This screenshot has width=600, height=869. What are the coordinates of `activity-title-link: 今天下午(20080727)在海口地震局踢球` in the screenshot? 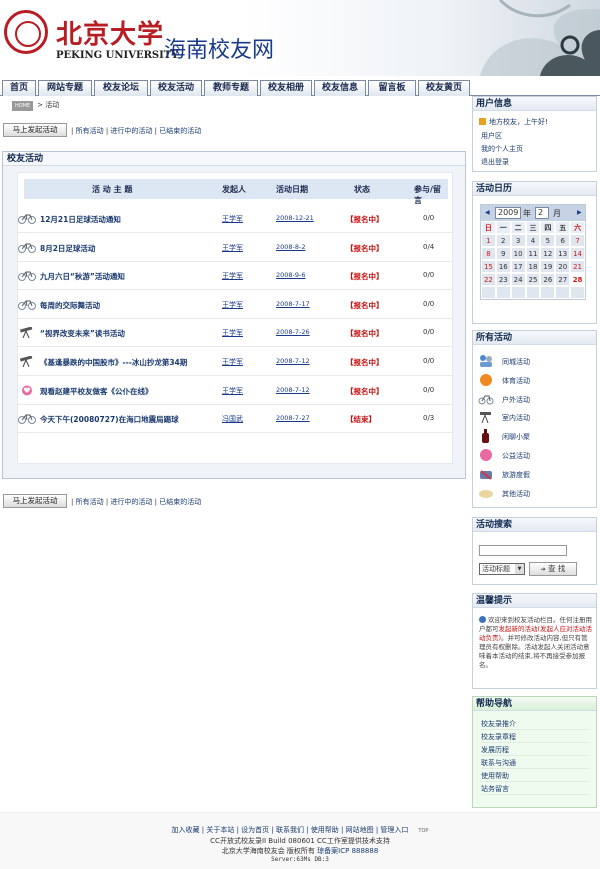 It's located at (109, 419).